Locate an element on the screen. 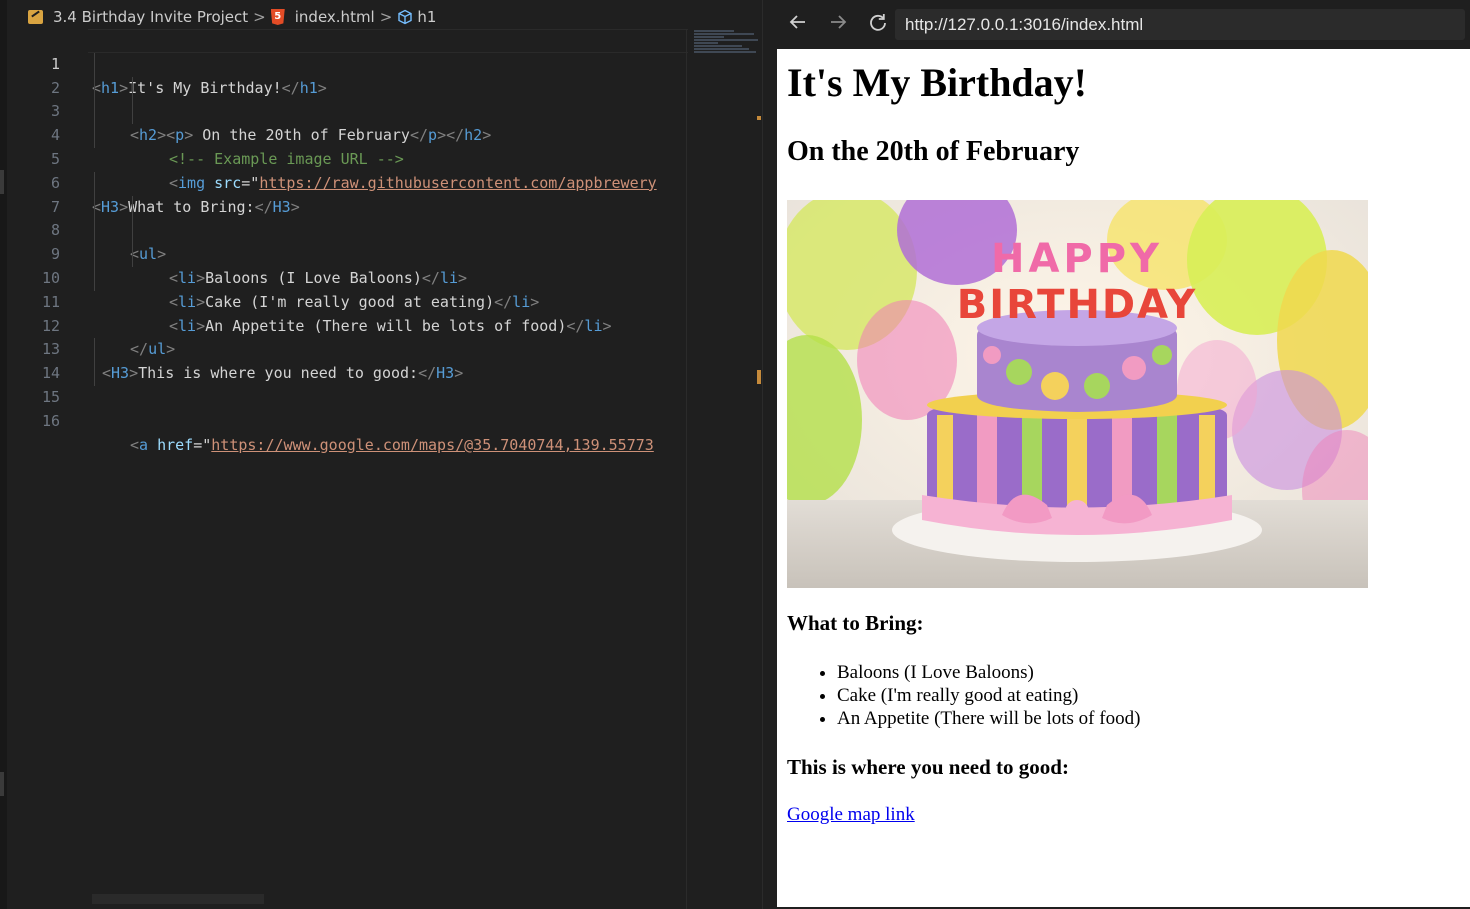 This screenshot has height=909, width=1470. html5-icon: 5 is located at coordinates (277, 17).